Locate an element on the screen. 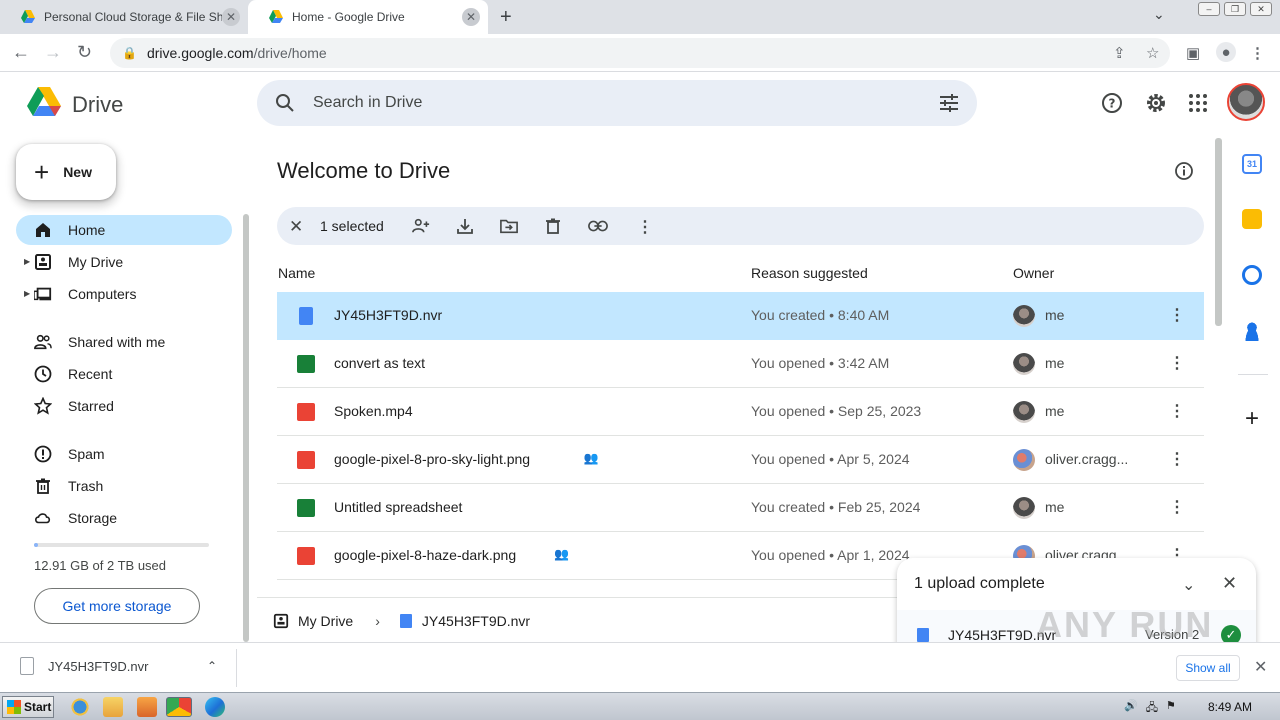 The width and height of the screenshot is (1280, 720). sidebar-item-starred: Starred is located at coordinates (124, 406).